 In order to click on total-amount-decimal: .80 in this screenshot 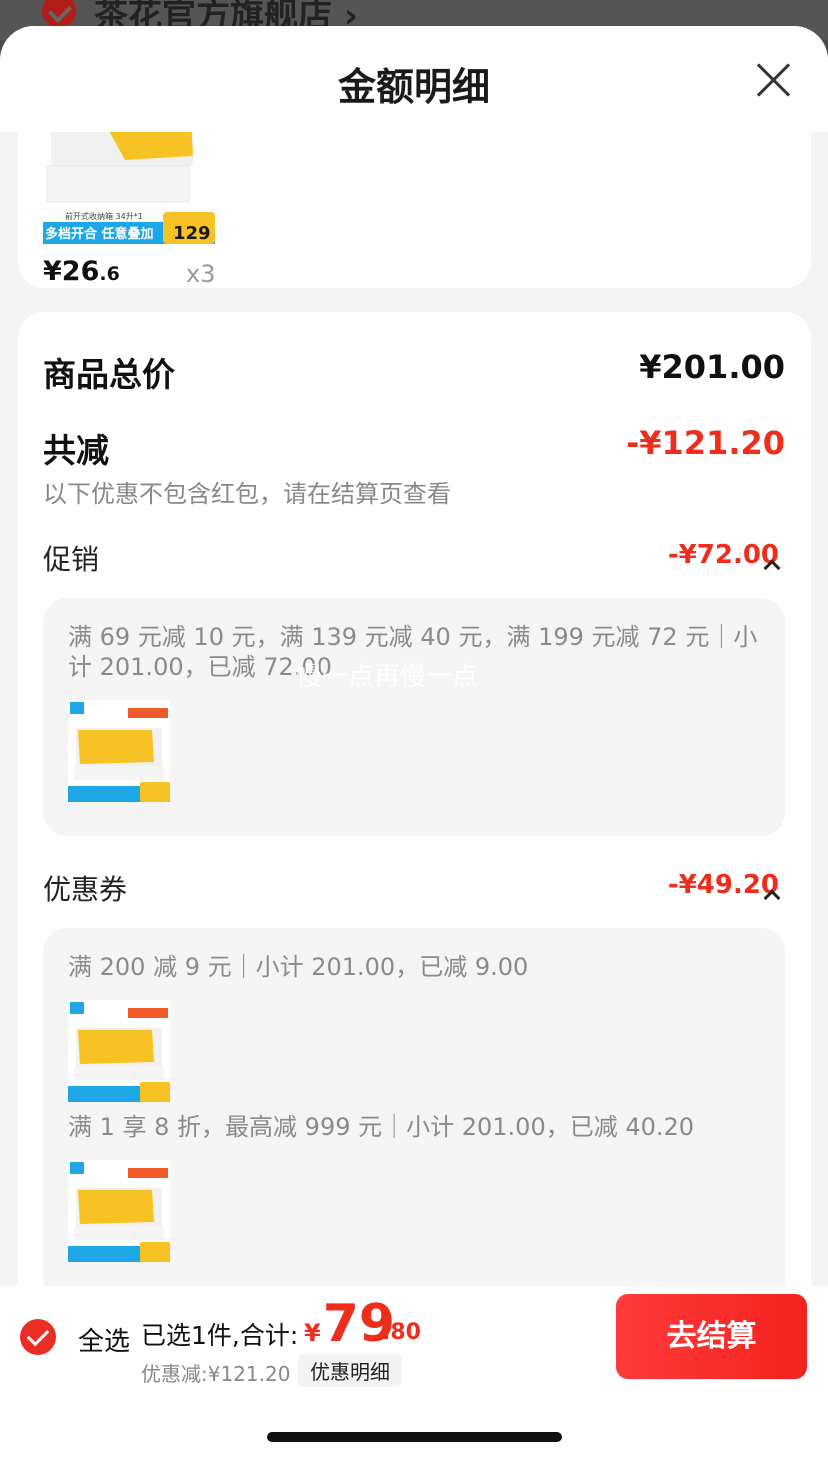, I will do `click(401, 1332)`.